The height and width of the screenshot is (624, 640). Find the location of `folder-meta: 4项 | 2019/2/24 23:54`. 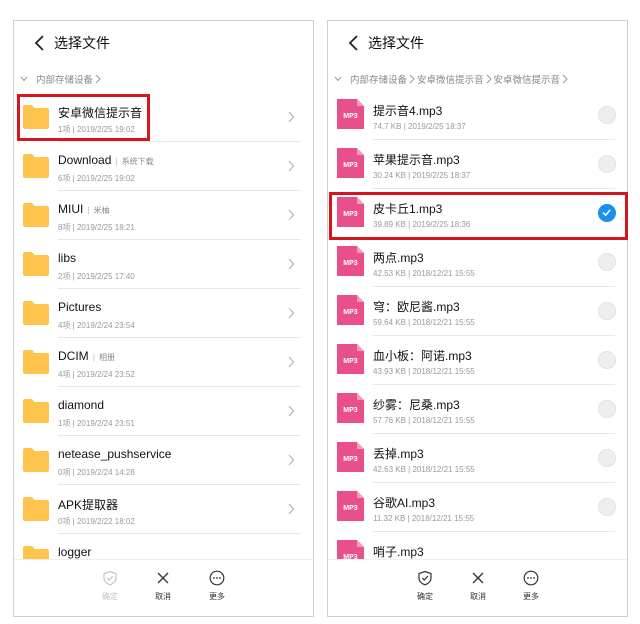

folder-meta: 4项 | 2019/2/24 23:54 is located at coordinates (96, 325).